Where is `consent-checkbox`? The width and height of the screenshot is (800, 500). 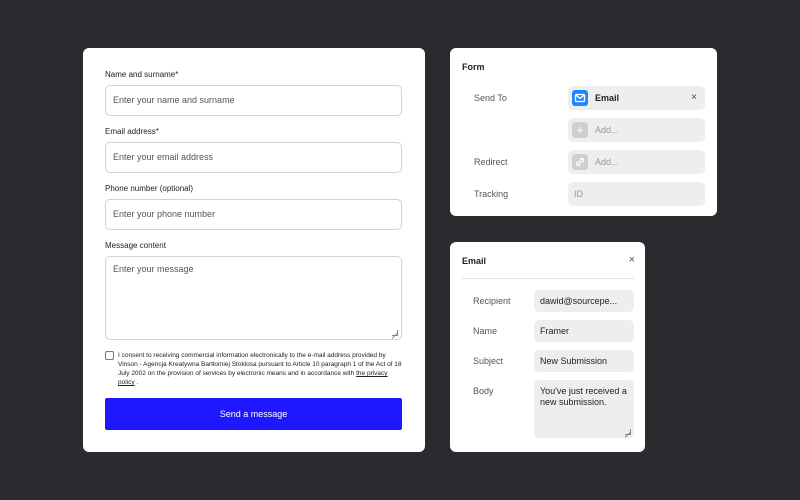
consent-checkbox is located at coordinates (109, 355).